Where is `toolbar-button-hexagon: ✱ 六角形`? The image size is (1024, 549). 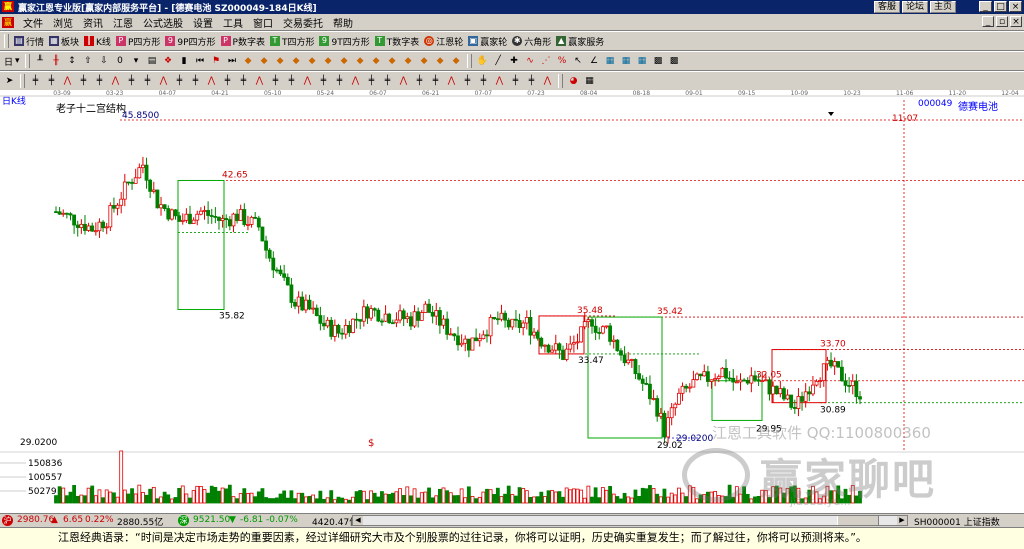 toolbar-button-hexagon: ✱ 六角形 is located at coordinates (531, 41).